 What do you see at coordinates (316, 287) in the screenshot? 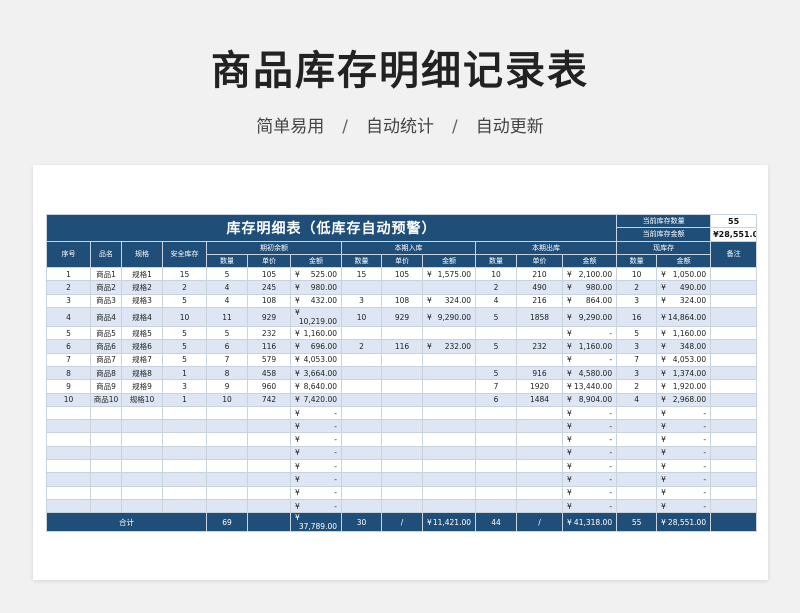
I see `cell-opening-amount: ¥980.00` at bounding box center [316, 287].